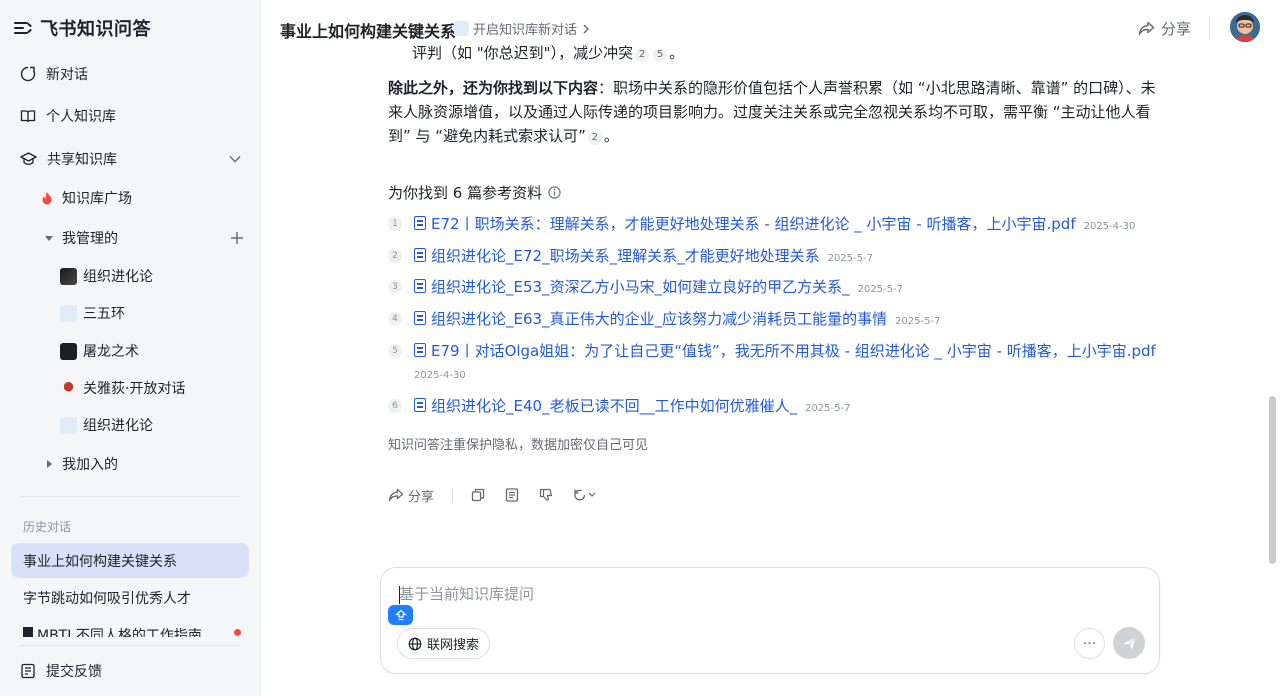  What do you see at coordinates (237, 632) in the screenshot?
I see `unread-dot` at bounding box center [237, 632].